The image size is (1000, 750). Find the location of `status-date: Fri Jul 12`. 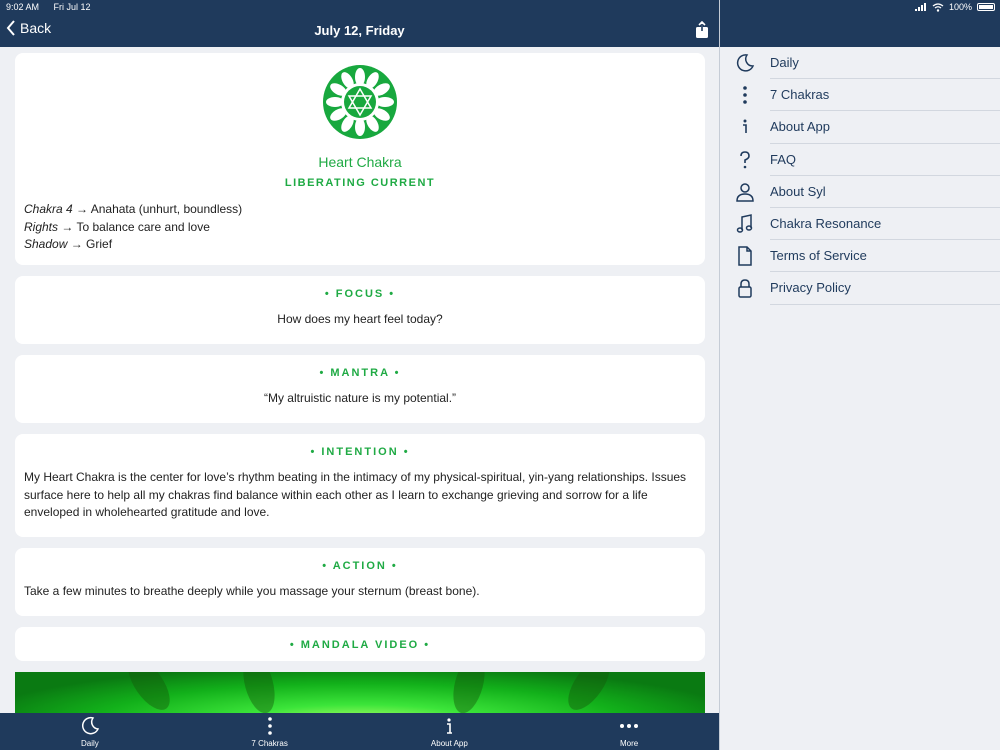

status-date: Fri Jul 12 is located at coordinates (72, 7).